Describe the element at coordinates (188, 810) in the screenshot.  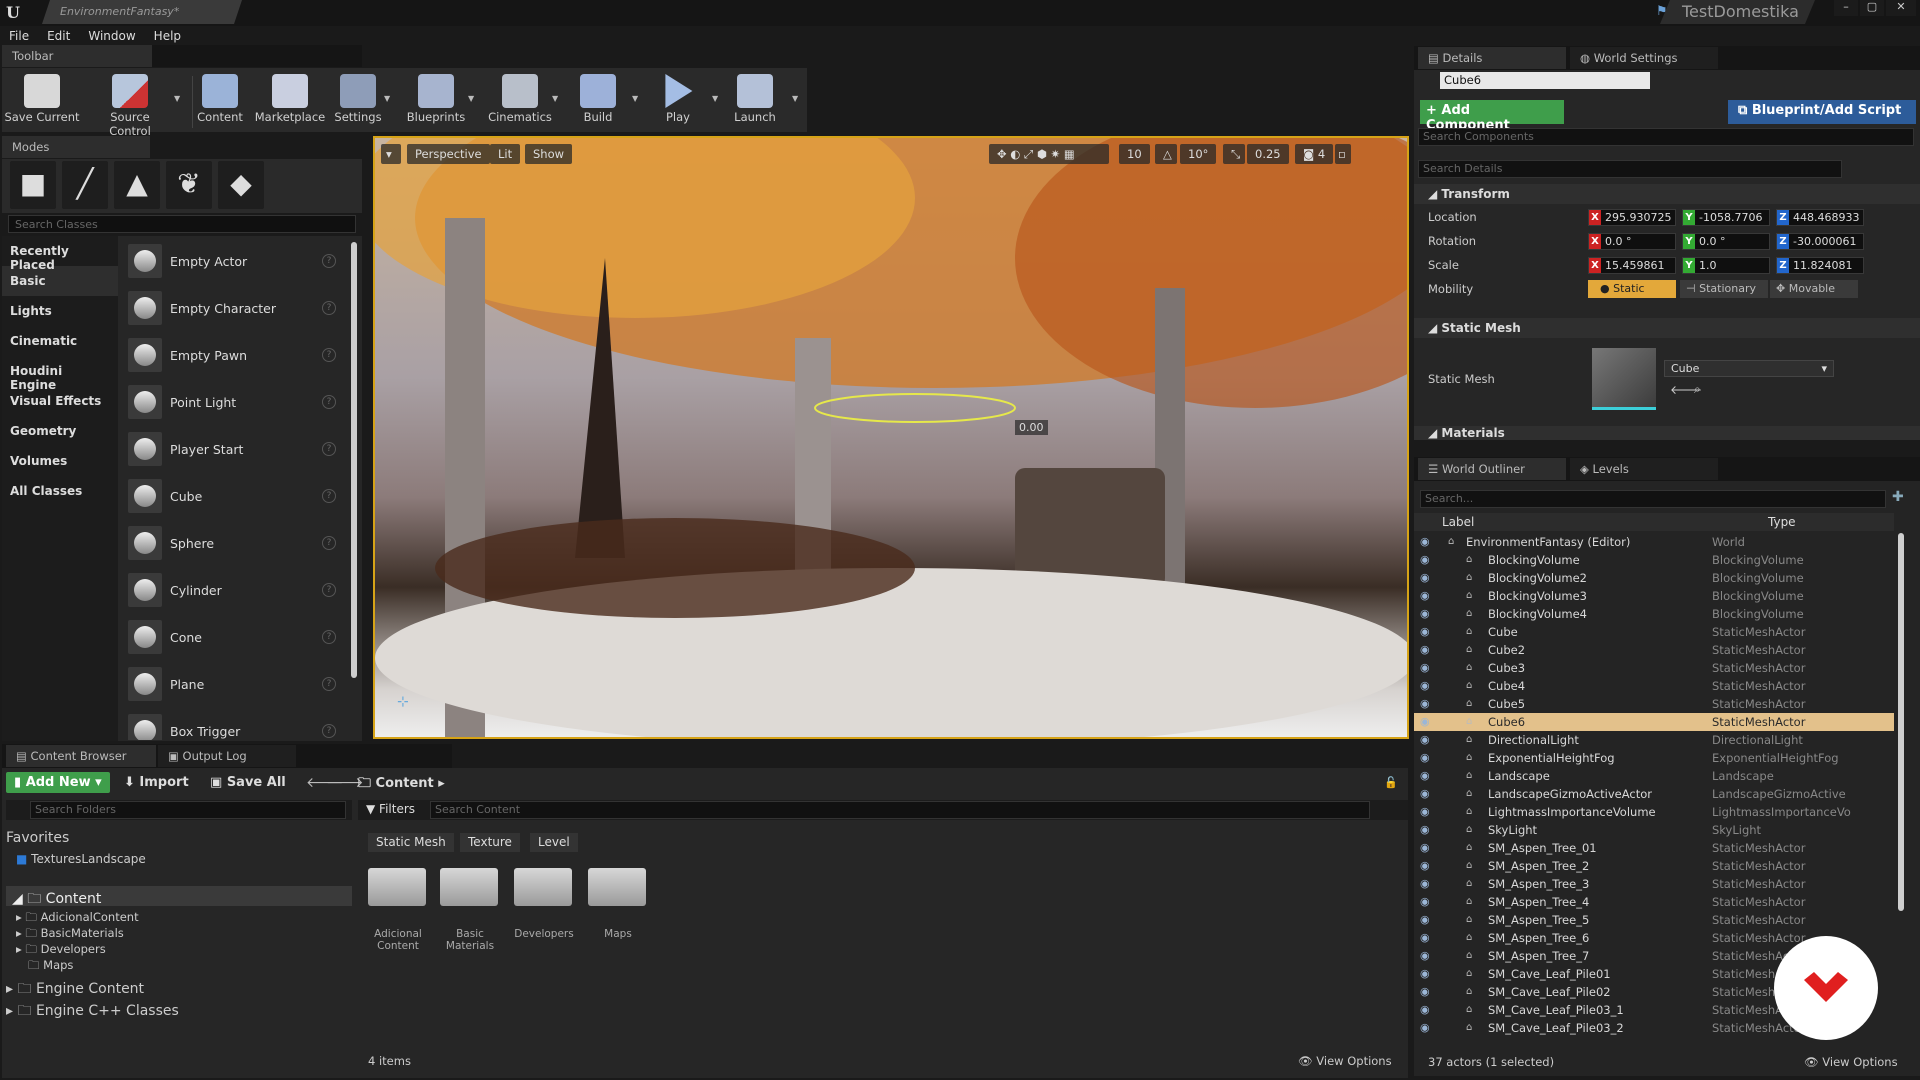
I see `search-folders-input: Search Folders` at that location.